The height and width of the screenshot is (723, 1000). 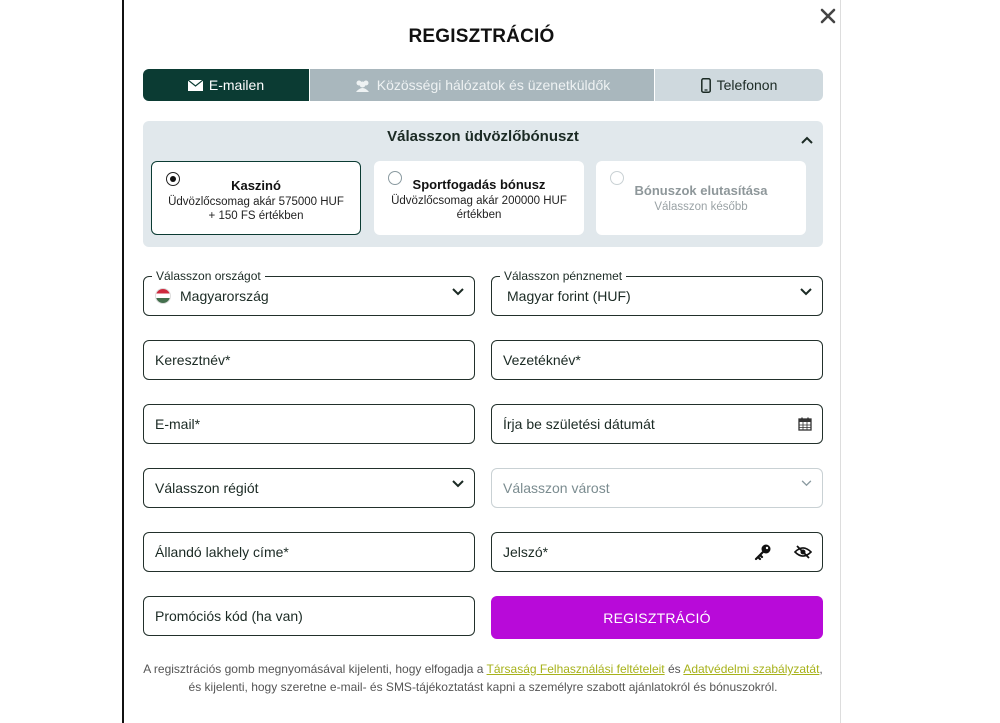 I want to click on currency-value: Magyar forint (HUF), so click(x=569, y=296).